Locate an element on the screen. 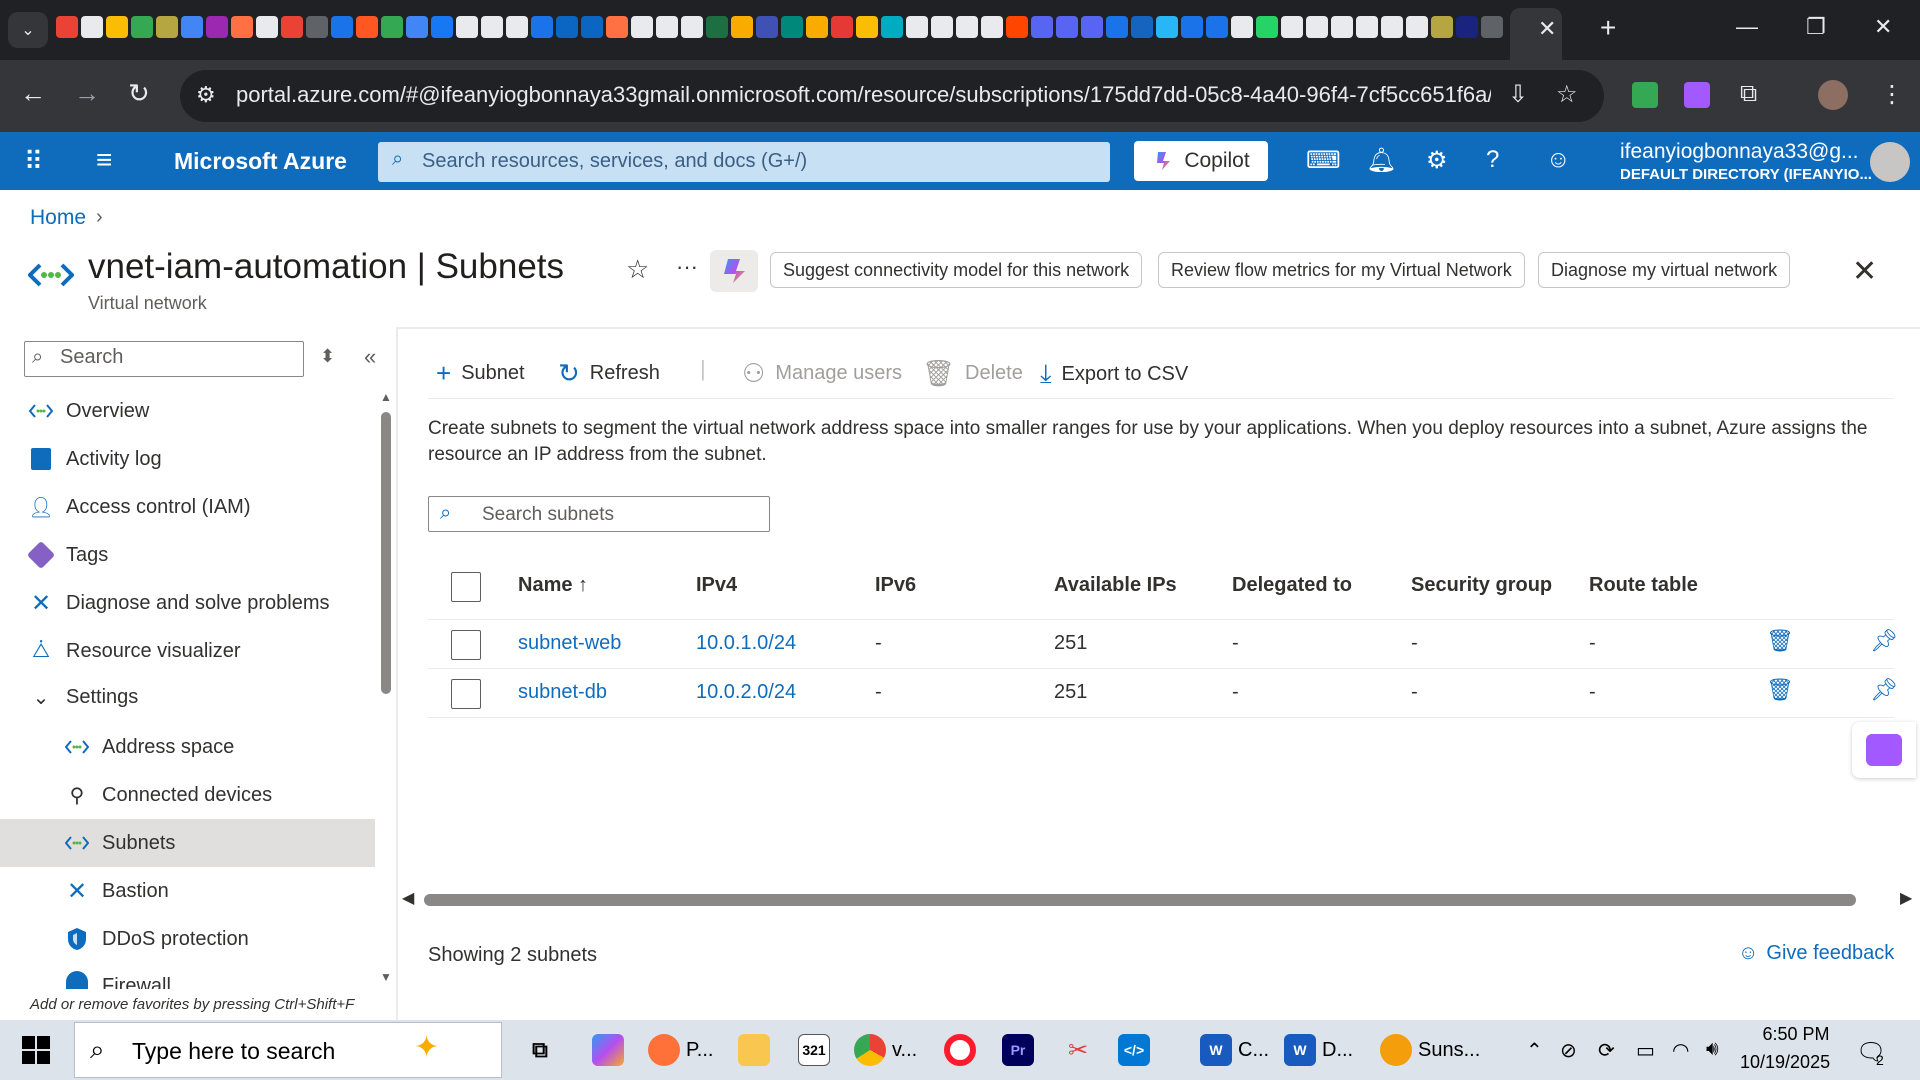  browser-menu-icon: ⋮ is located at coordinates (1892, 94).